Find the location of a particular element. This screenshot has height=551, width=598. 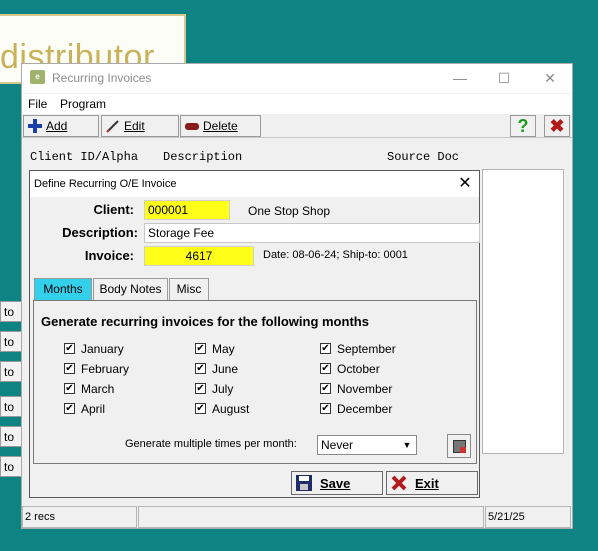

record-count: 2 recs is located at coordinates (79, 517).